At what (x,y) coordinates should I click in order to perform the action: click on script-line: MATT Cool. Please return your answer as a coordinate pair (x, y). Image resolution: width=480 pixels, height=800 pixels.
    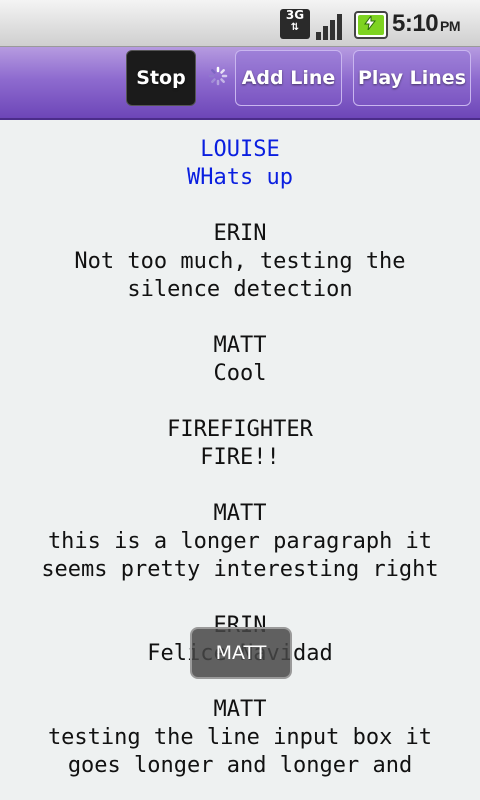
    Looking at the image, I should click on (240, 360).